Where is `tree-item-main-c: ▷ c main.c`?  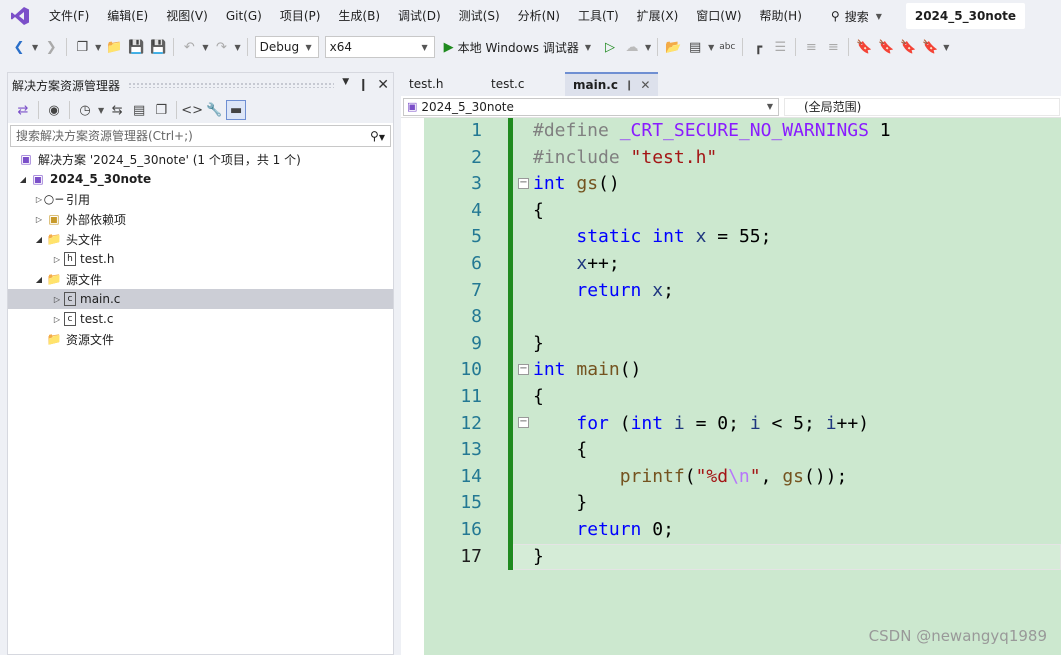
tree-item-main-c: ▷ c main.c is located at coordinates (200, 299).